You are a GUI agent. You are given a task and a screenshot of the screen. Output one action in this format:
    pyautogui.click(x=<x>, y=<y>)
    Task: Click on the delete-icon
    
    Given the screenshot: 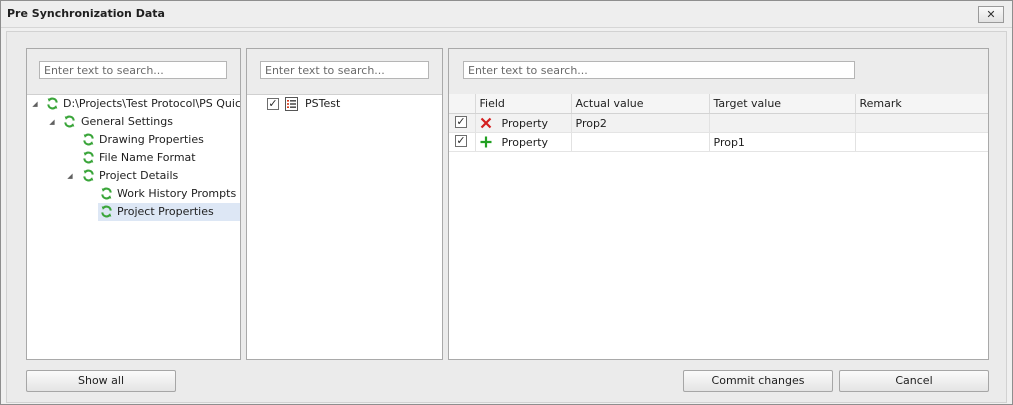 What is the action you would take?
    pyautogui.click(x=485, y=123)
    